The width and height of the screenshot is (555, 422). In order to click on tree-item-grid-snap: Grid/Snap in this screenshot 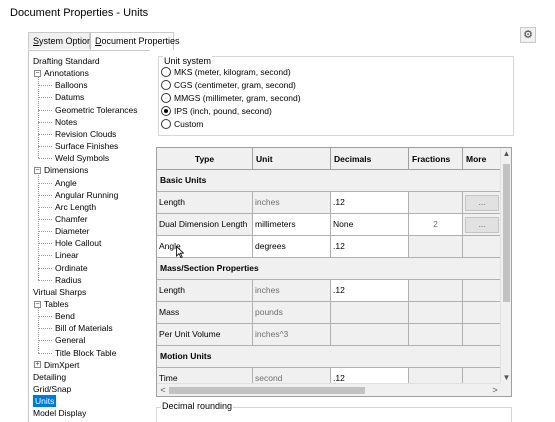, I will do `click(52, 389)`.